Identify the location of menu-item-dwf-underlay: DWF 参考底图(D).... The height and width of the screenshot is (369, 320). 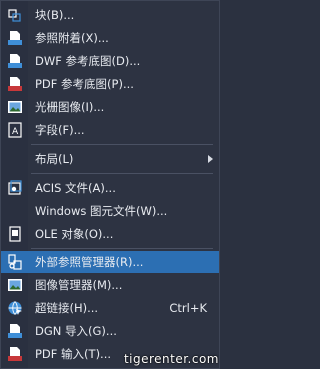
(110, 61).